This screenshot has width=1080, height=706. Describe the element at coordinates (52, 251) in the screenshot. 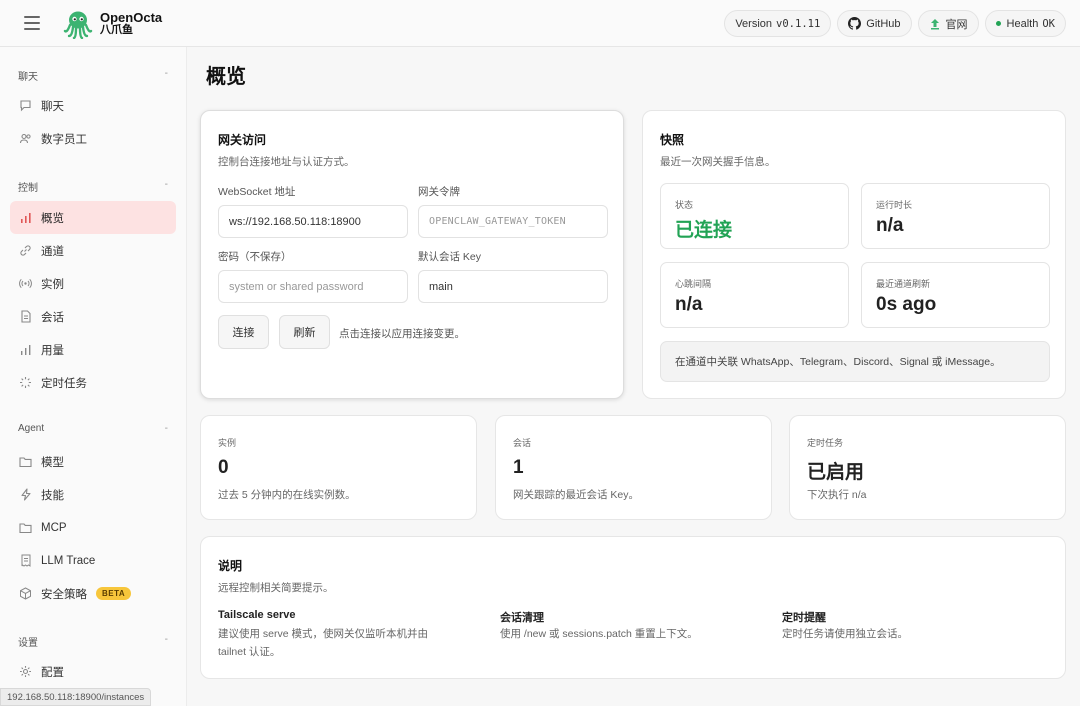

I see `sidebar-item-label: 通道` at that location.